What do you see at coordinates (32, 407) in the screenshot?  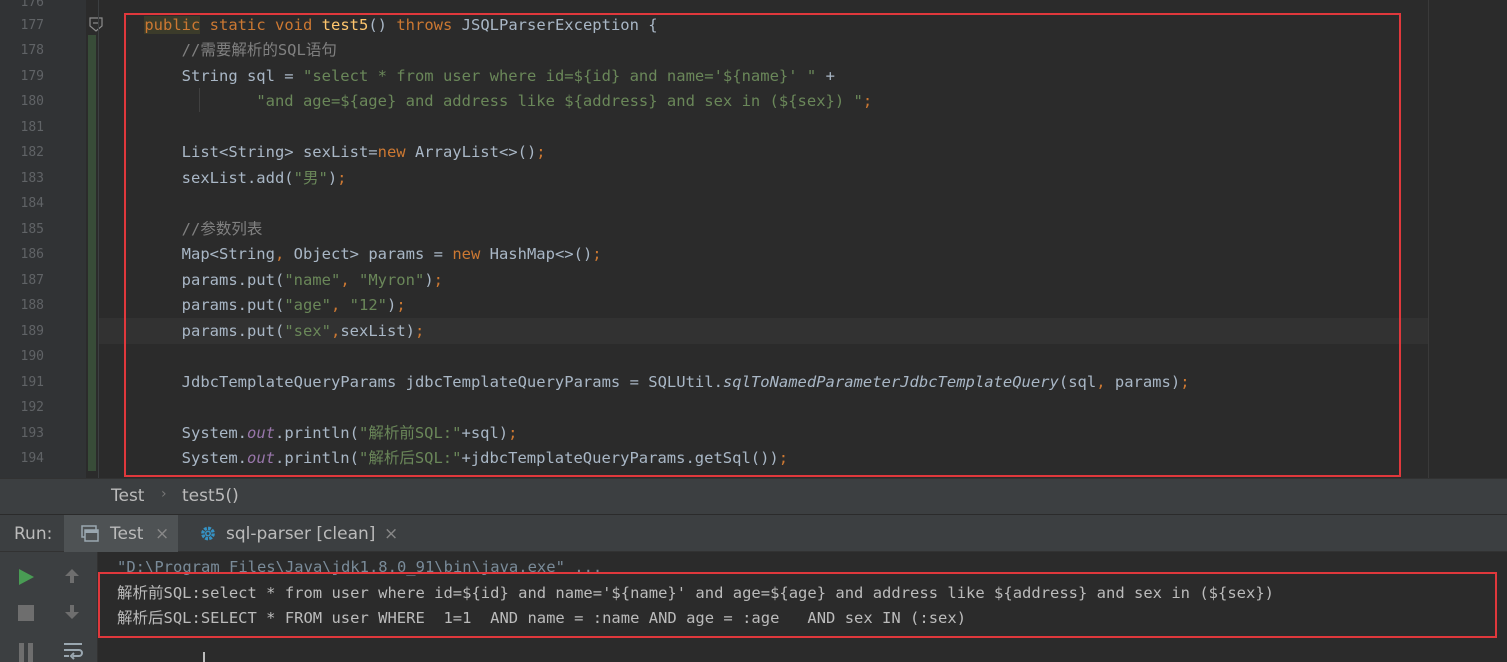 I see `line-number: 192` at bounding box center [32, 407].